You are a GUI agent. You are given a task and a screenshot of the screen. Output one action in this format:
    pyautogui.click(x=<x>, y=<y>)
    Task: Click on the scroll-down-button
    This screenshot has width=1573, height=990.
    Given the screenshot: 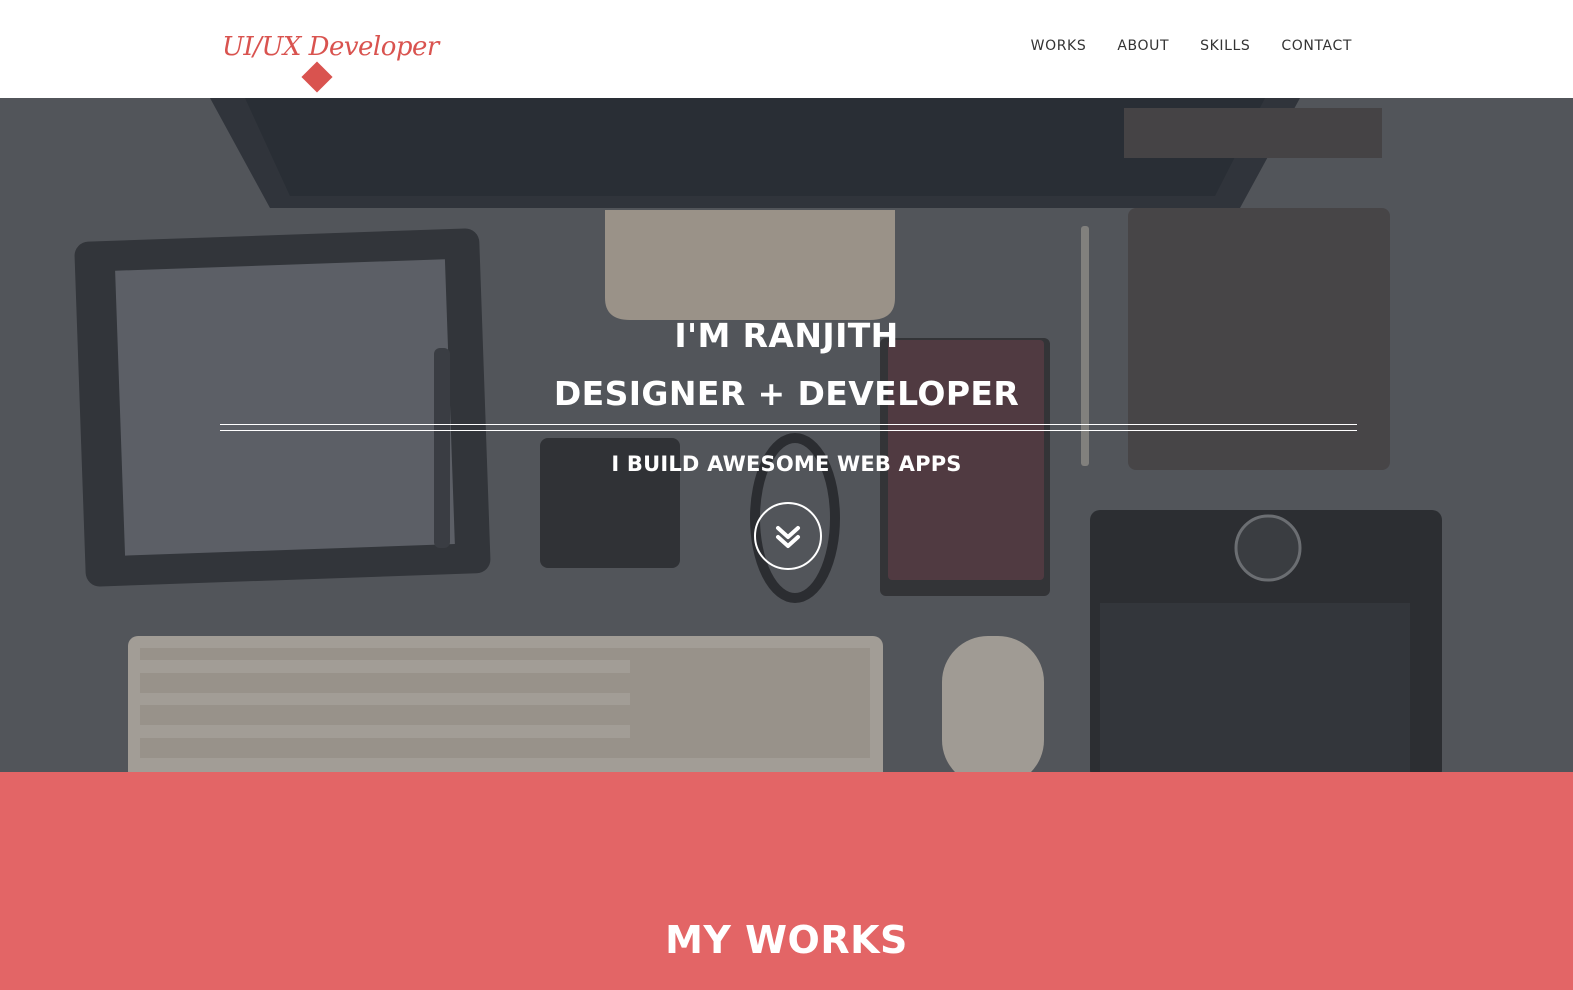 What is the action you would take?
    pyautogui.click(x=788, y=536)
    